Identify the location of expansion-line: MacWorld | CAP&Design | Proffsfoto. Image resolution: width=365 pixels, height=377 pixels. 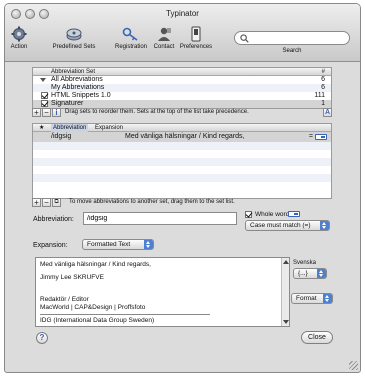
(93, 307).